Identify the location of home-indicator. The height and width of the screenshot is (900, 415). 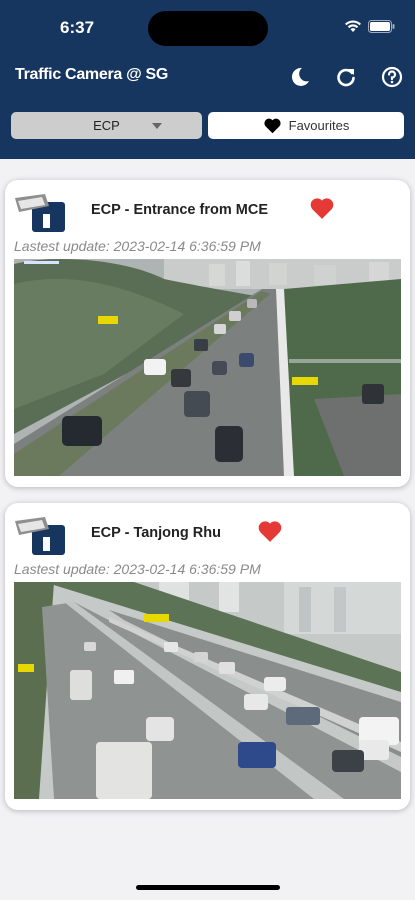
(208, 887).